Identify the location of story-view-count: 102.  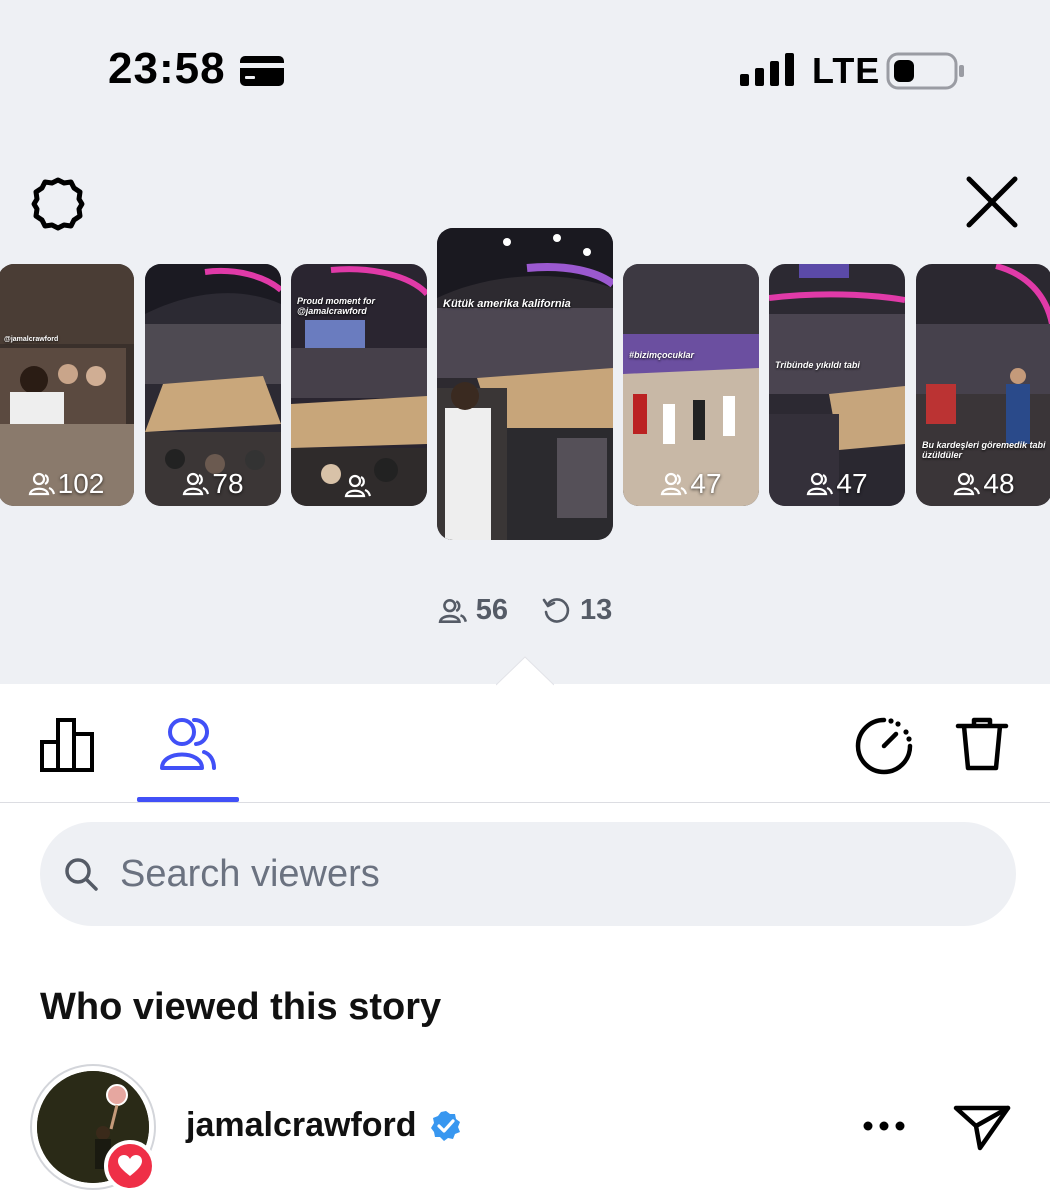
(67, 484).